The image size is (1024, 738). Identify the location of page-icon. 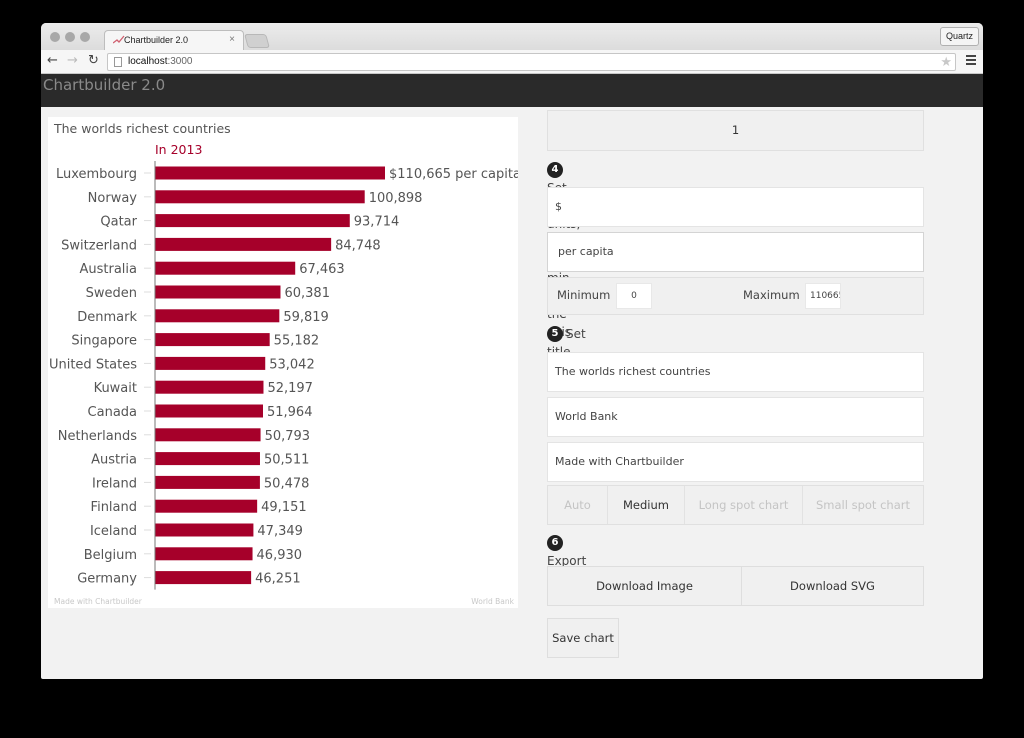
(118, 62).